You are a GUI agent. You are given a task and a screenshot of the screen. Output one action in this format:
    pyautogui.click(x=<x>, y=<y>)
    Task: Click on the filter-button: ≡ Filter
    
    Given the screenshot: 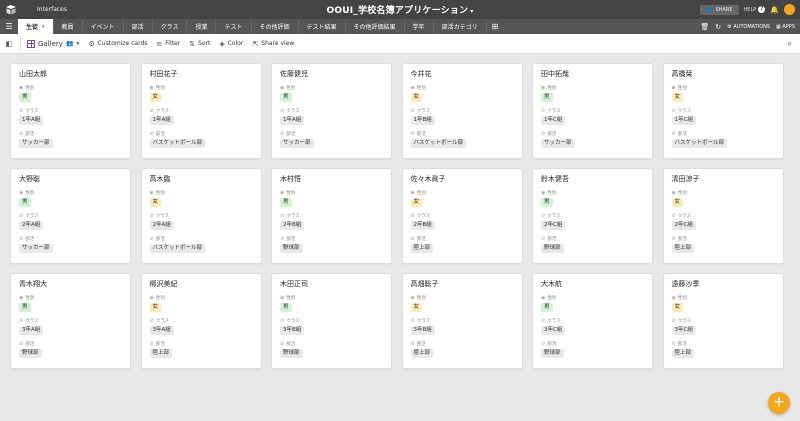 What is the action you would take?
    pyautogui.click(x=168, y=44)
    